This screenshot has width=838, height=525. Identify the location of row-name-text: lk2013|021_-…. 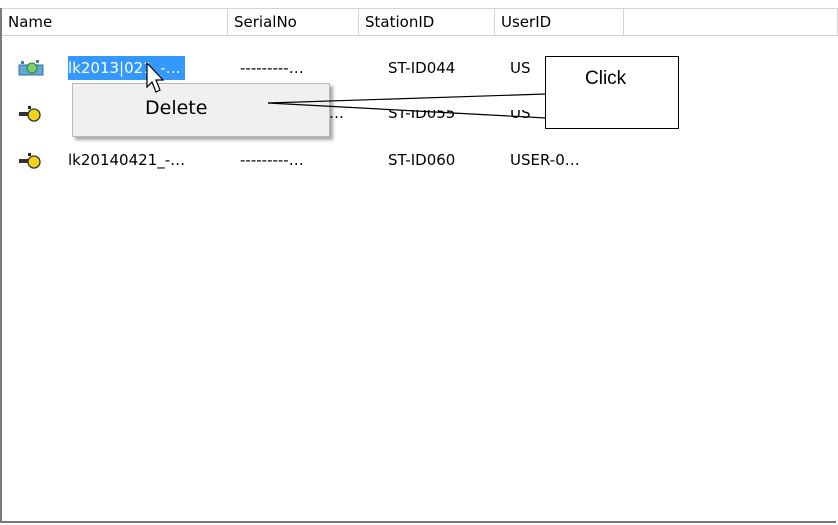
(126, 68).